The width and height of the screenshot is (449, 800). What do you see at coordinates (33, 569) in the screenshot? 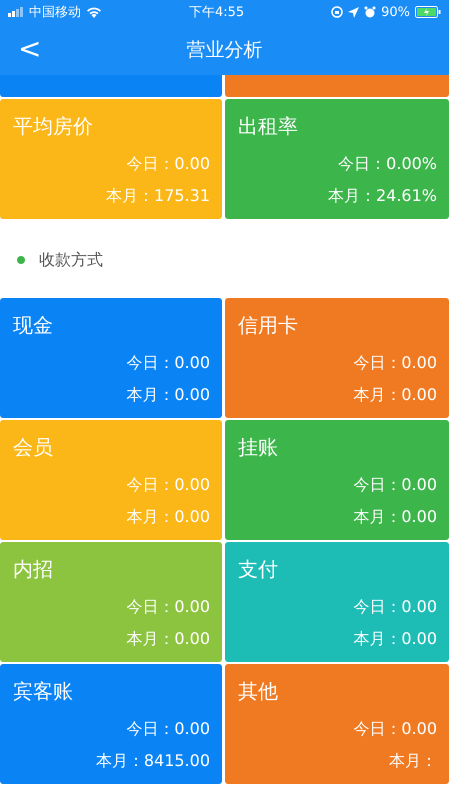
I see `card-title: 内招` at bounding box center [33, 569].